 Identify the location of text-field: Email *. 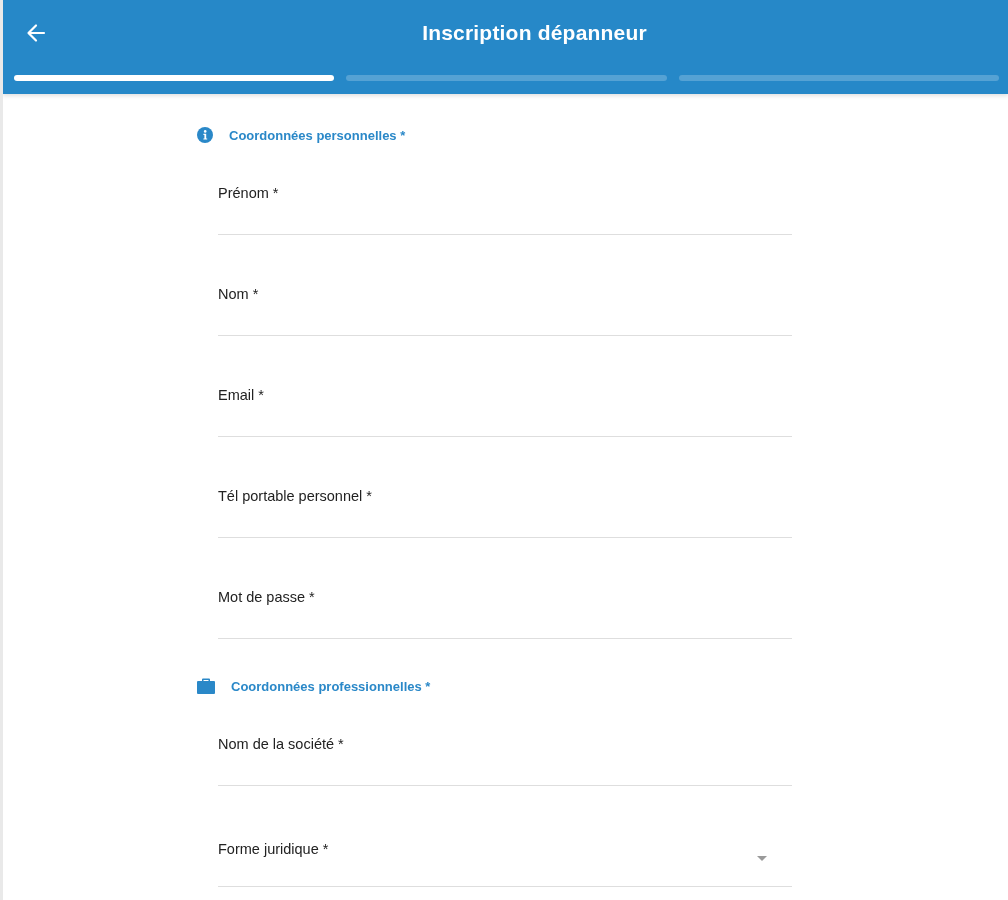
(505, 408).